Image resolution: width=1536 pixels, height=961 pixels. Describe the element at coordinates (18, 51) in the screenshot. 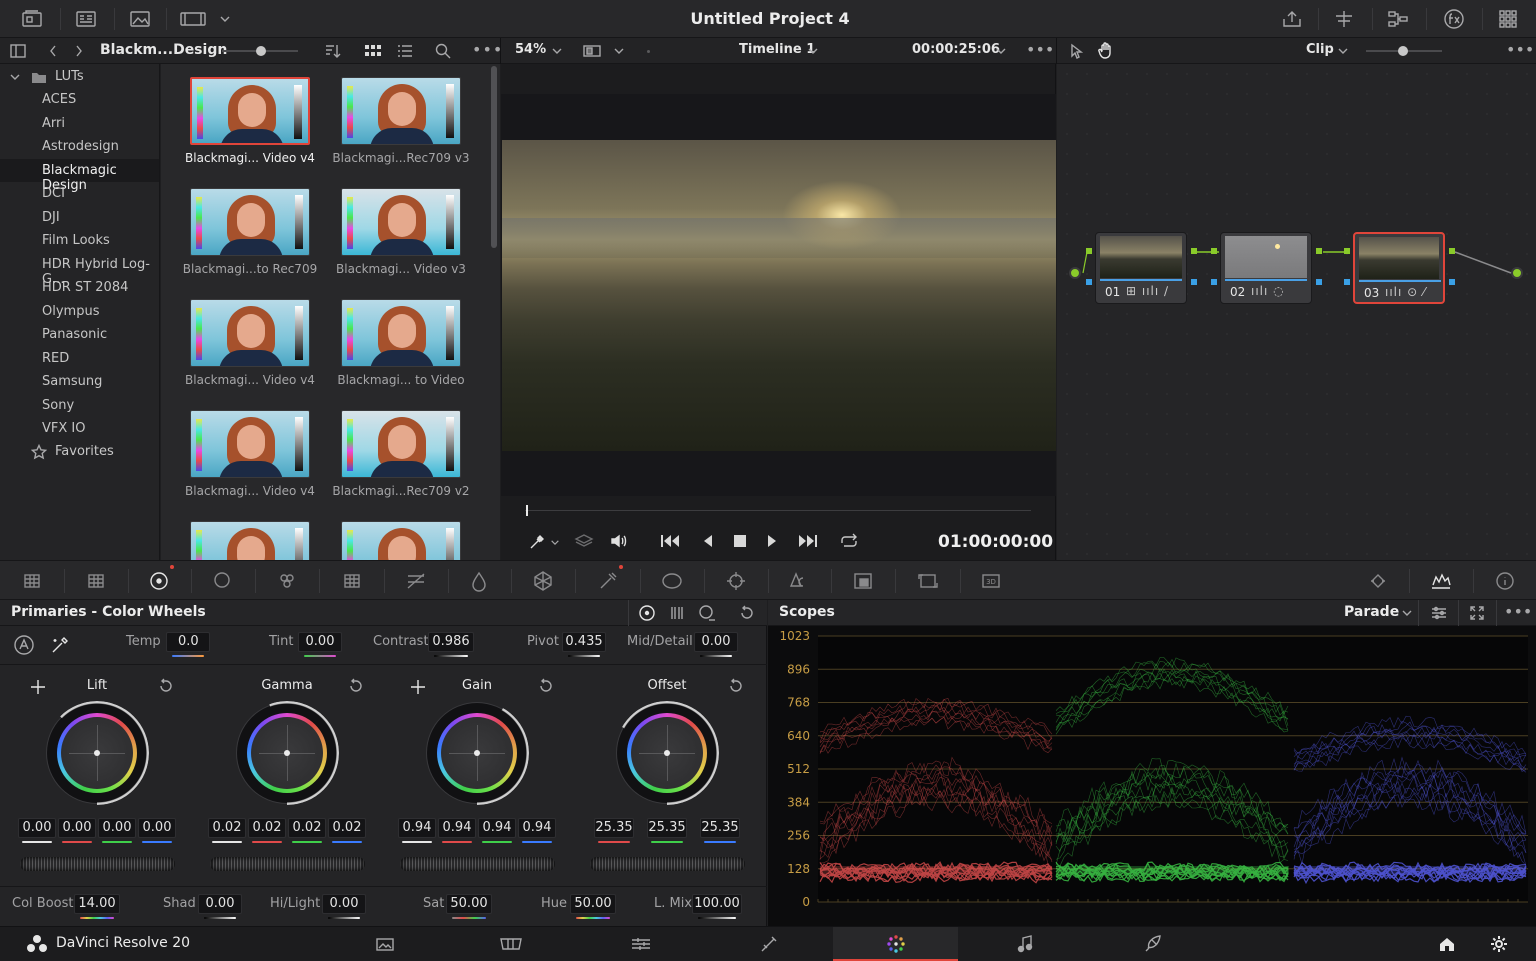

I see `sidebar-toggle-icon` at that location.